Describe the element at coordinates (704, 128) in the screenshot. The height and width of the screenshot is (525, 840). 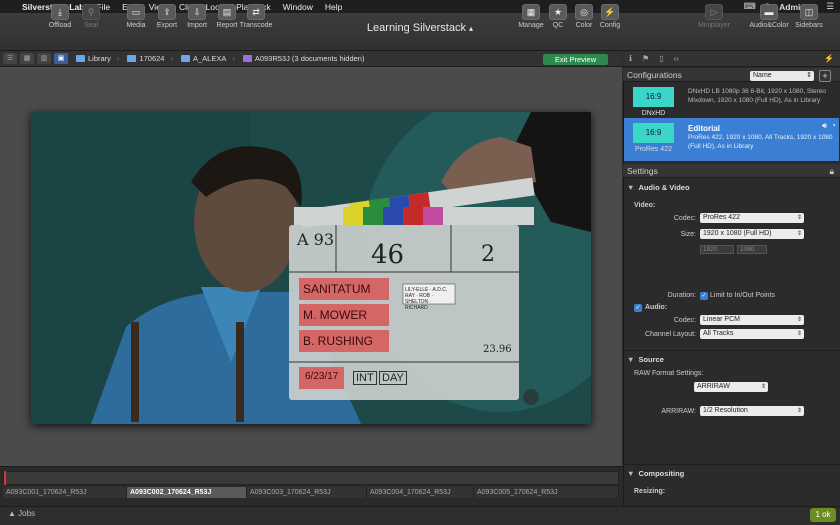
I see `config-name: Editorial` at that location.